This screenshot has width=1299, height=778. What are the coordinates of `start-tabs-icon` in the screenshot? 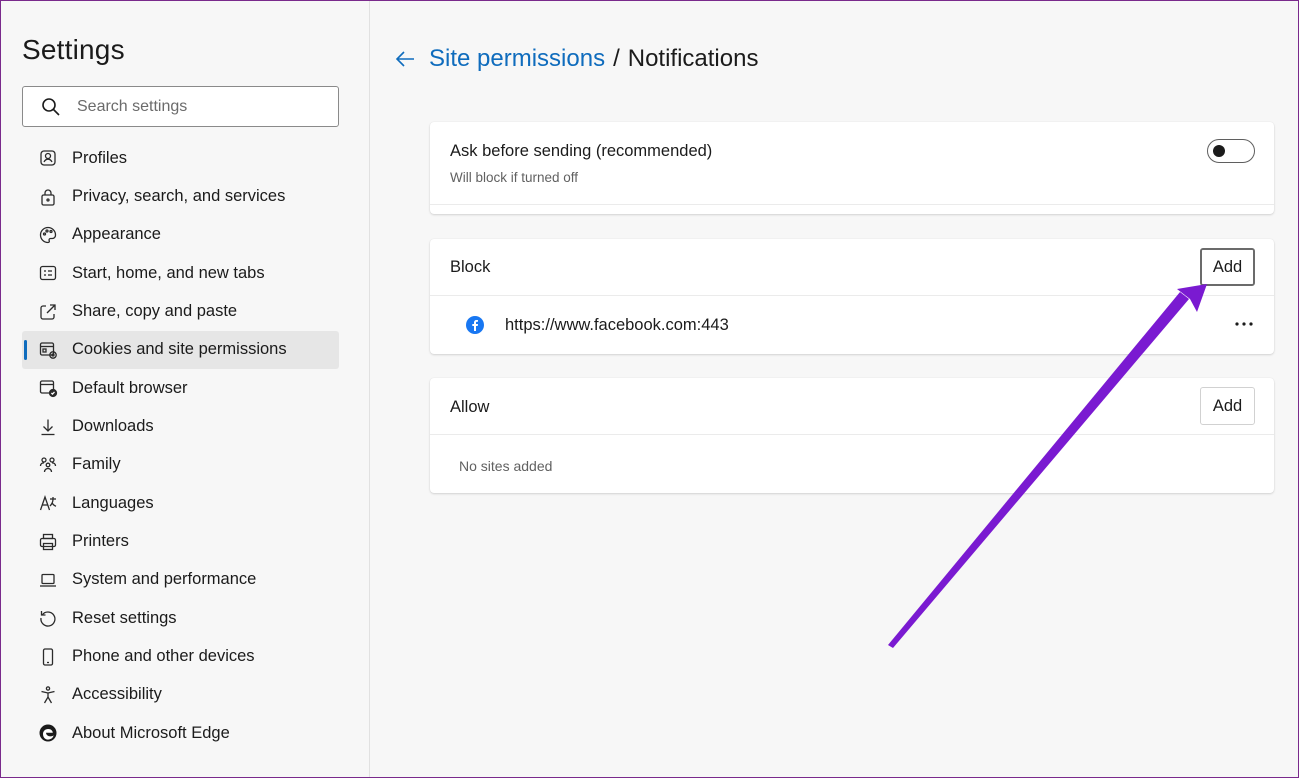 It's located at (48, 273).